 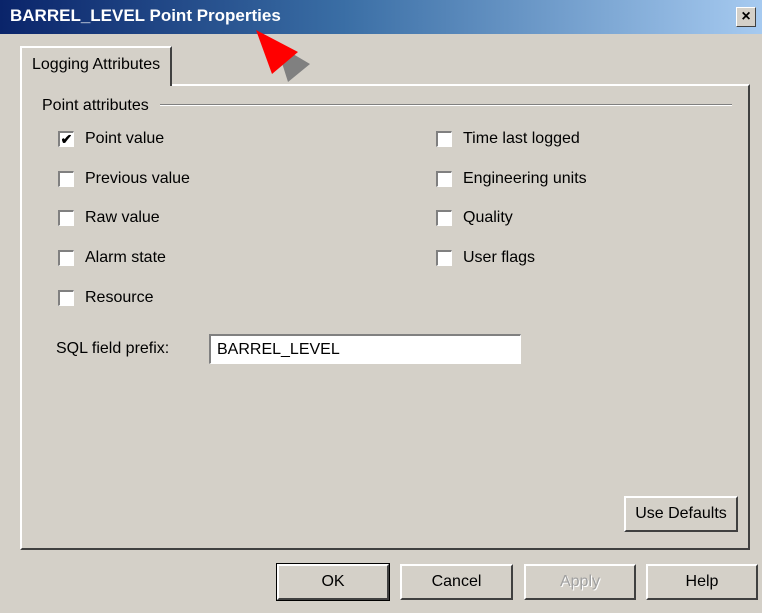 I want to click on checkbox-engineering-units: Engineering units, so click(x=511, y=179).